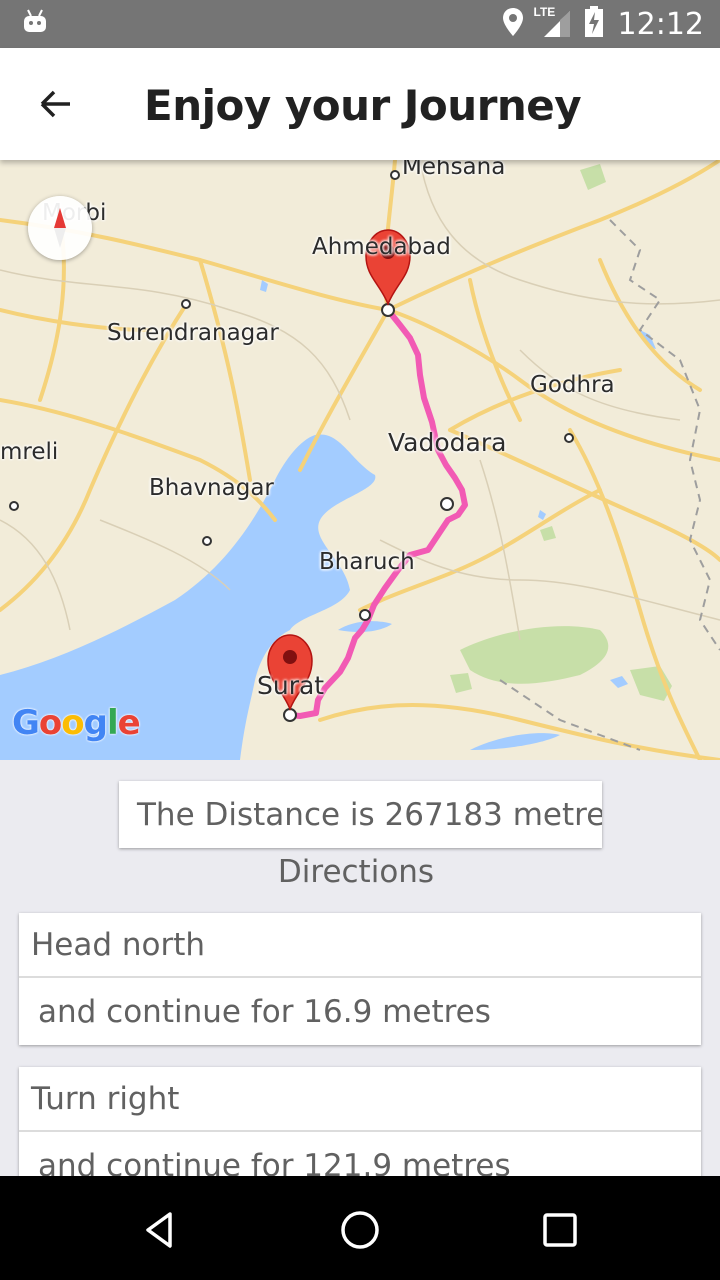 This screenshot has width=720, height=1280. I want to click on app-bar: Enjoy your Journey, so click(360, 104).